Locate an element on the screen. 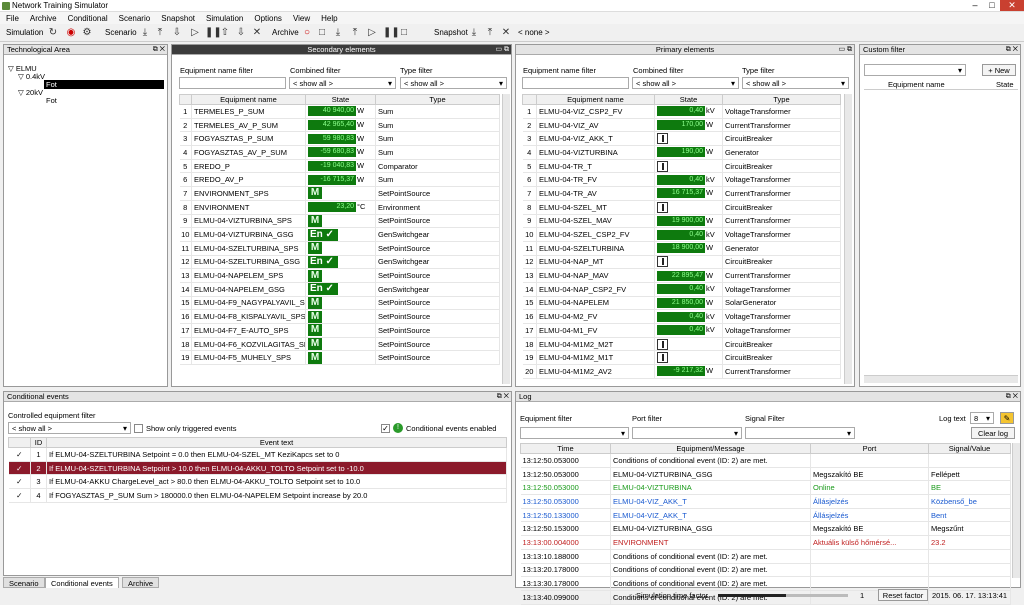 Image resolution: width=1024 pixels, height=605 pixels. custom-filter-select is located at coordinates (915, 70).